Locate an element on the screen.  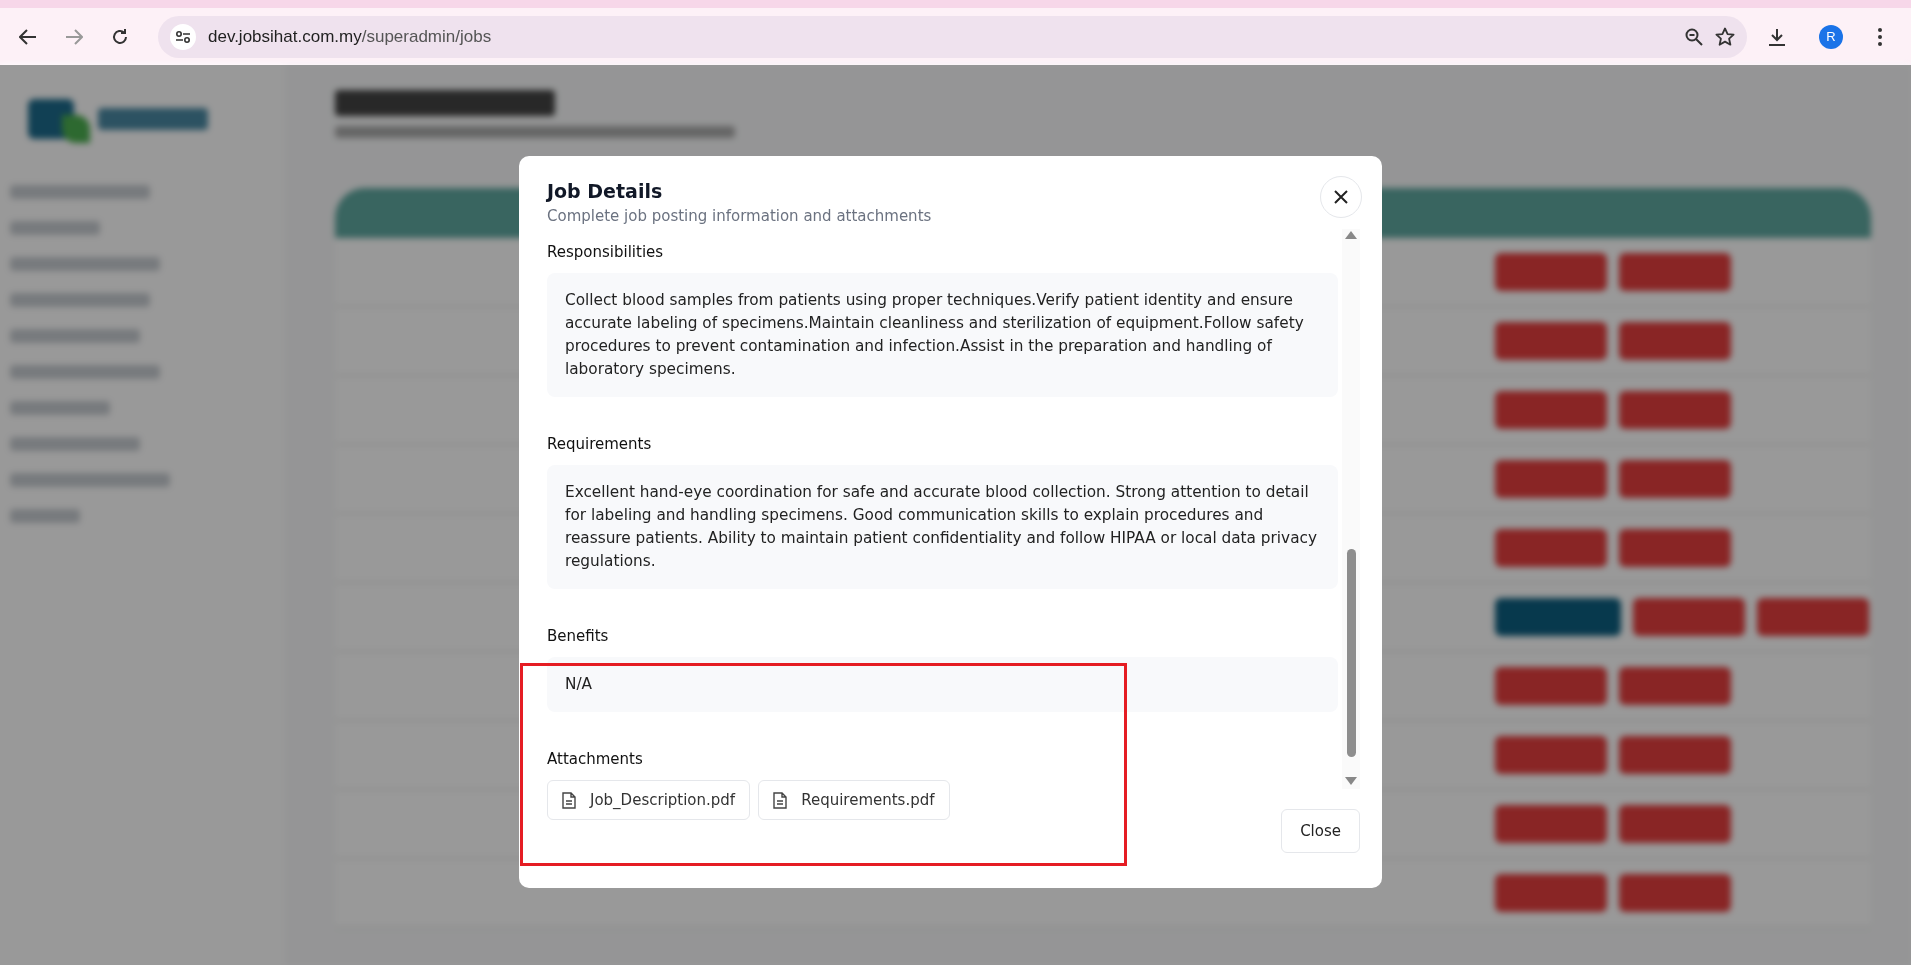
scrollbar is located at coordinates (1351, 509).